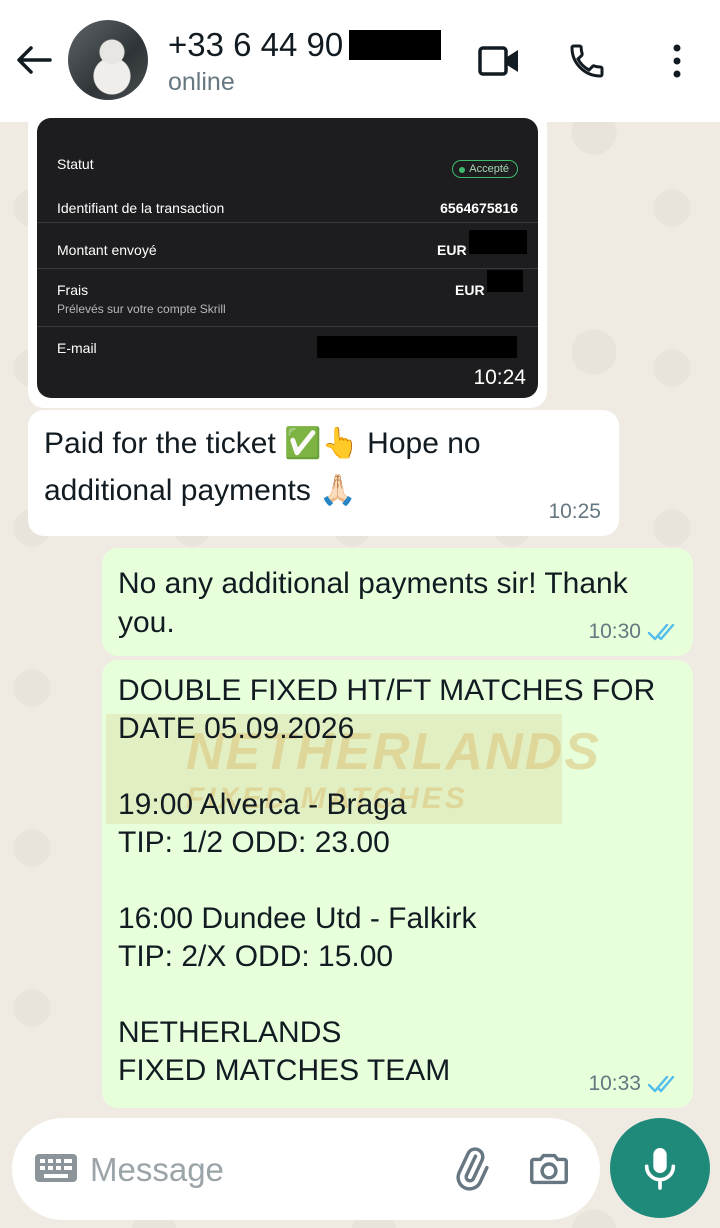 The image size is (720, 1228). Describe the element at coordinates (230, 1032) in the screenshot. I see `message-line: NETHERLANDS` at that location.